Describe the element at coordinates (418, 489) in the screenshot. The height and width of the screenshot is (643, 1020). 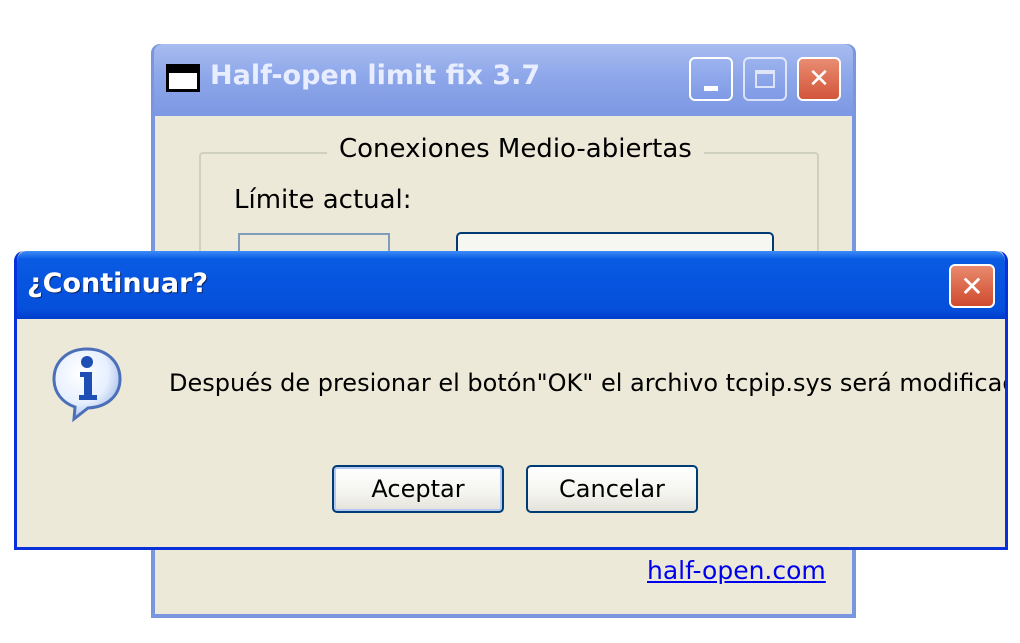
I see `accept-button: Aceptar` at that location.